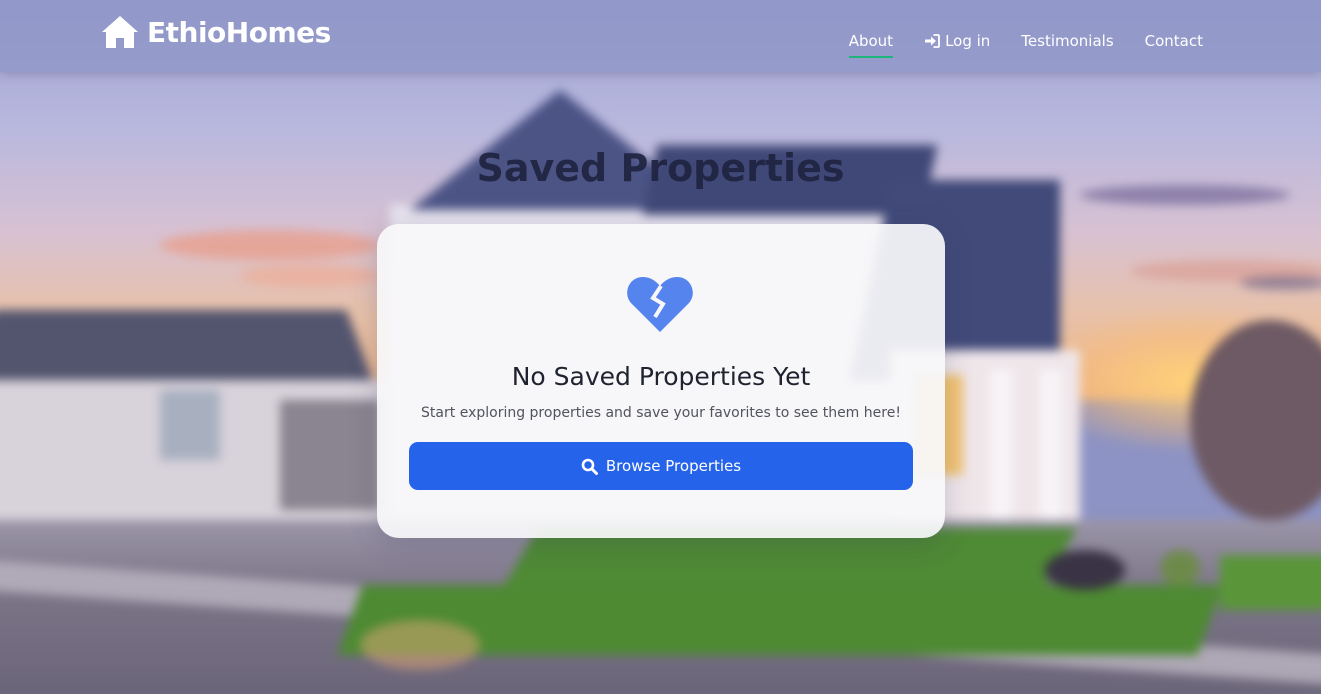  What do you see at coordinates (968, 41) in the screenshot?
I see `nav-item-label: Log in` at bounding box center [968, 41].